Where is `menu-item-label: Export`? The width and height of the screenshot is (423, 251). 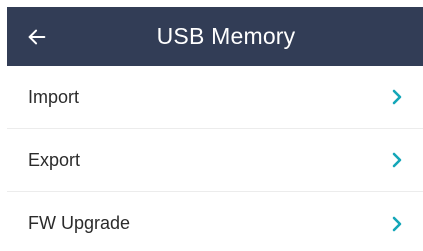
menu-item-label: Export is located at coordinates (54, 160).